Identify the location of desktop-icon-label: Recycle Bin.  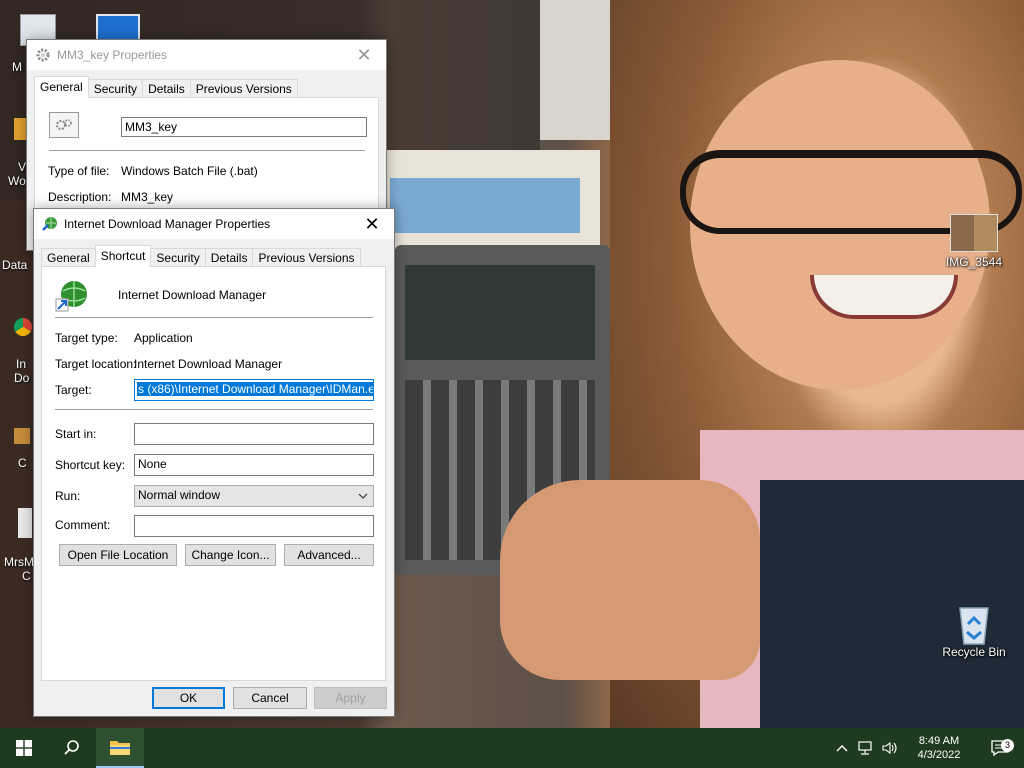
(974, 652).